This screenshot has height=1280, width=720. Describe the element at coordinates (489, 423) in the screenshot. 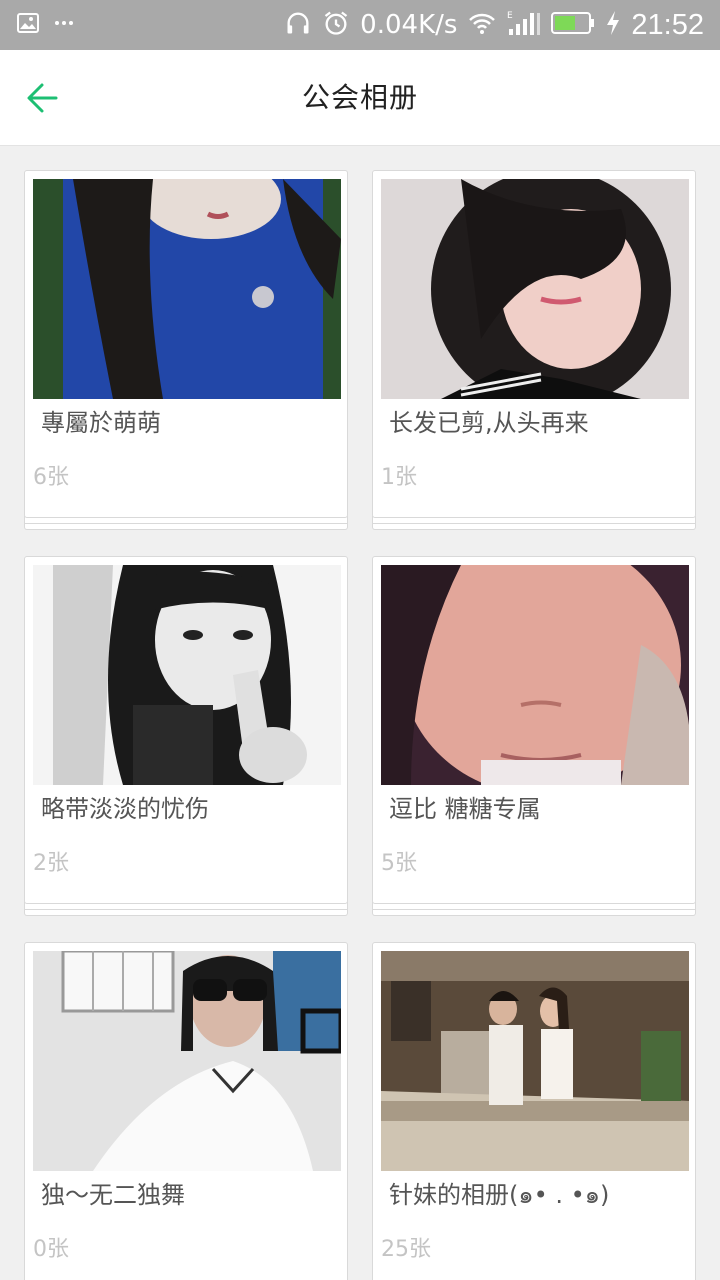

I see `album-name: 长发已剪,从头再来` at that location.